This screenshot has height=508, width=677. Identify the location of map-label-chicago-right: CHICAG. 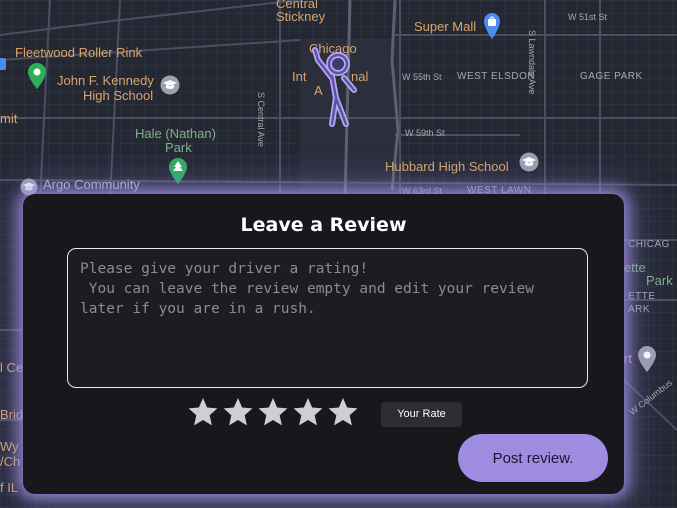
(649, 244).